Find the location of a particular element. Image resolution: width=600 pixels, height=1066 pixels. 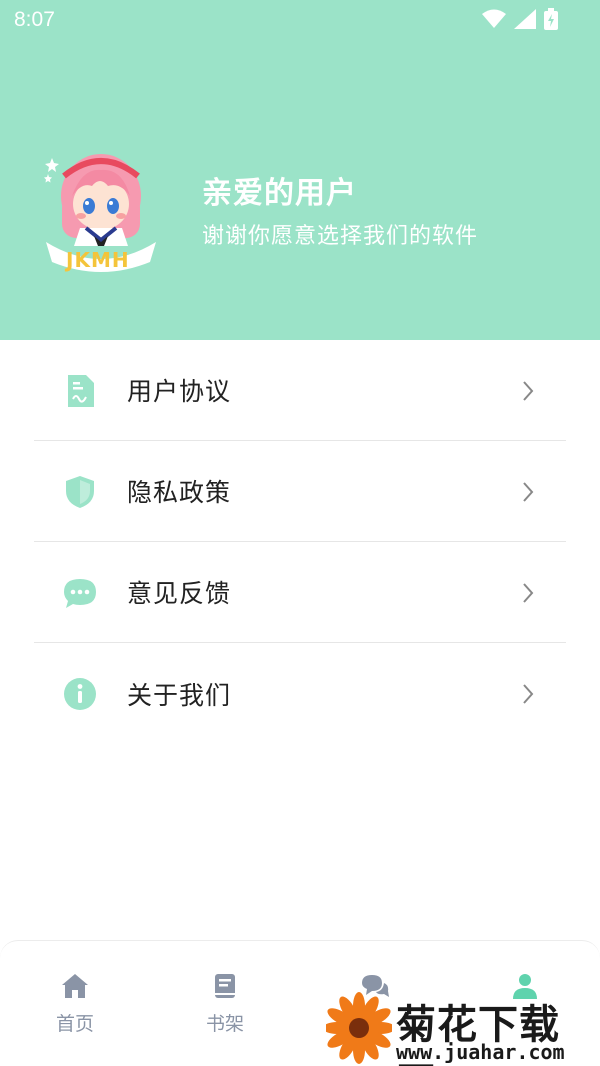

tab-label: 首页 is located at coordinates (74, 1024).